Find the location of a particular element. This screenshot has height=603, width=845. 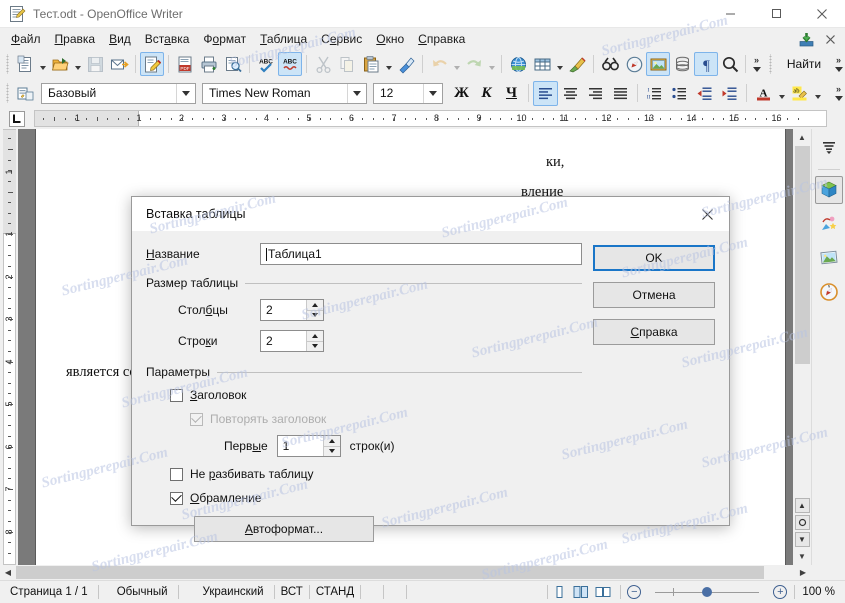

align-center-icon is located at coordinates (570, 93).